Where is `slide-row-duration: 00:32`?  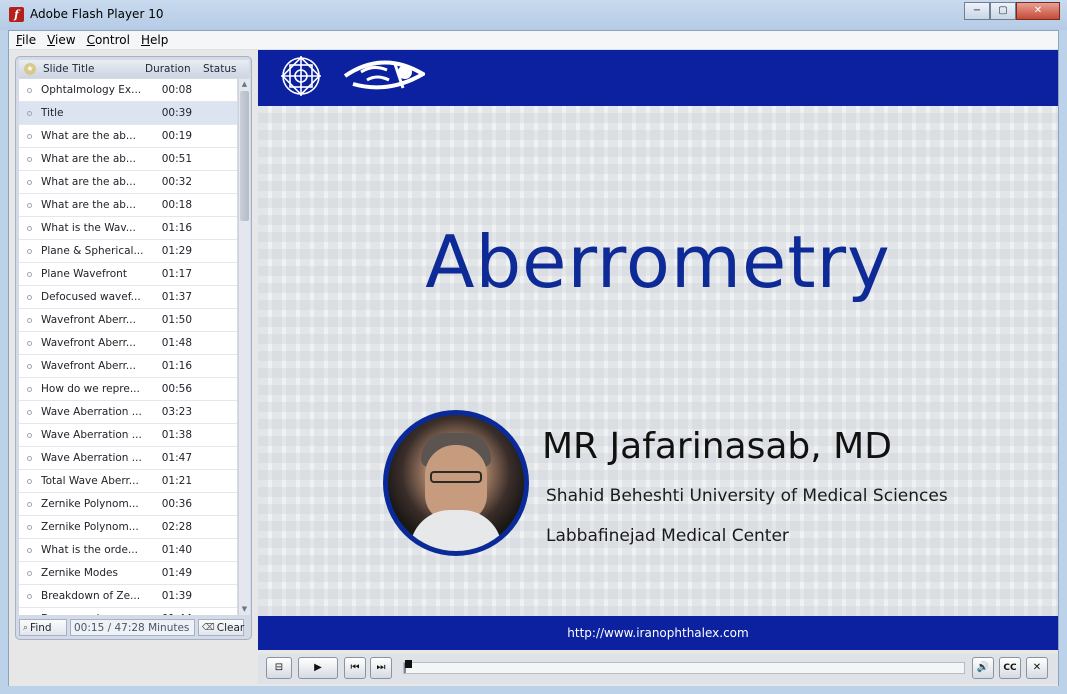 slide-row-duration: 00:32 is located at coordinates (176, 182).